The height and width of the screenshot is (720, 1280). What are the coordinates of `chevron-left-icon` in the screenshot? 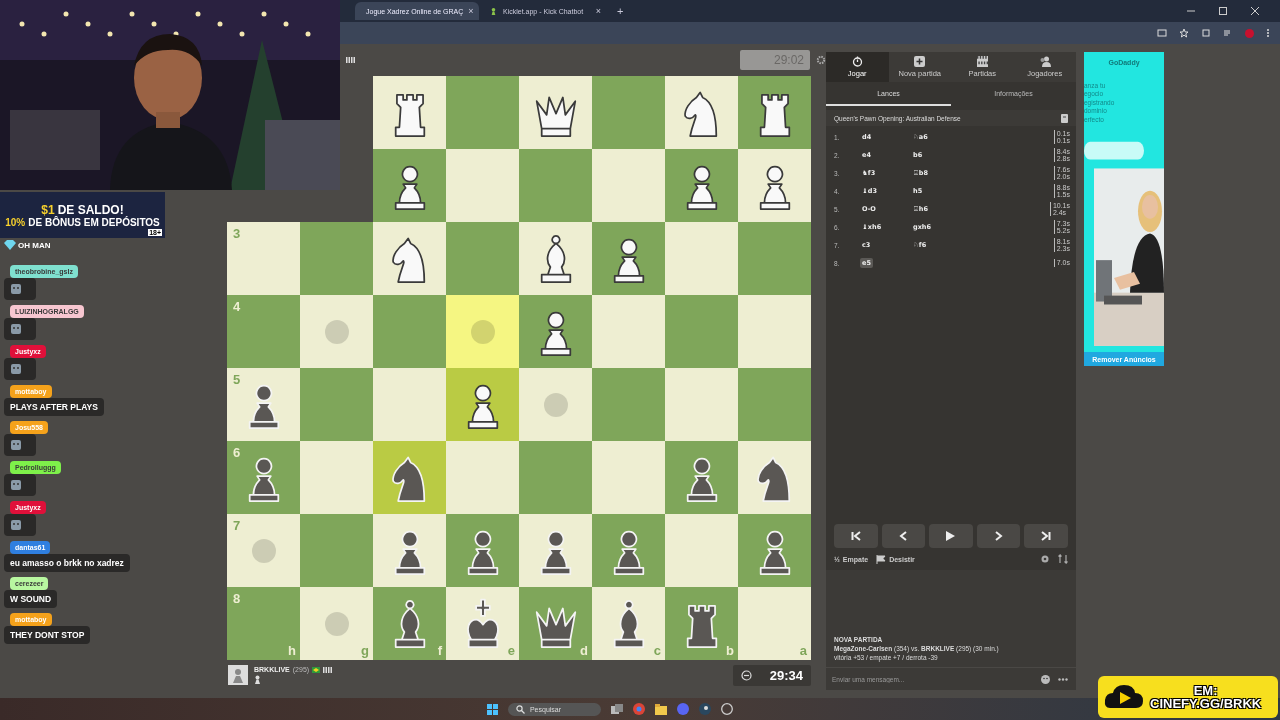 It's located at (903, 536).